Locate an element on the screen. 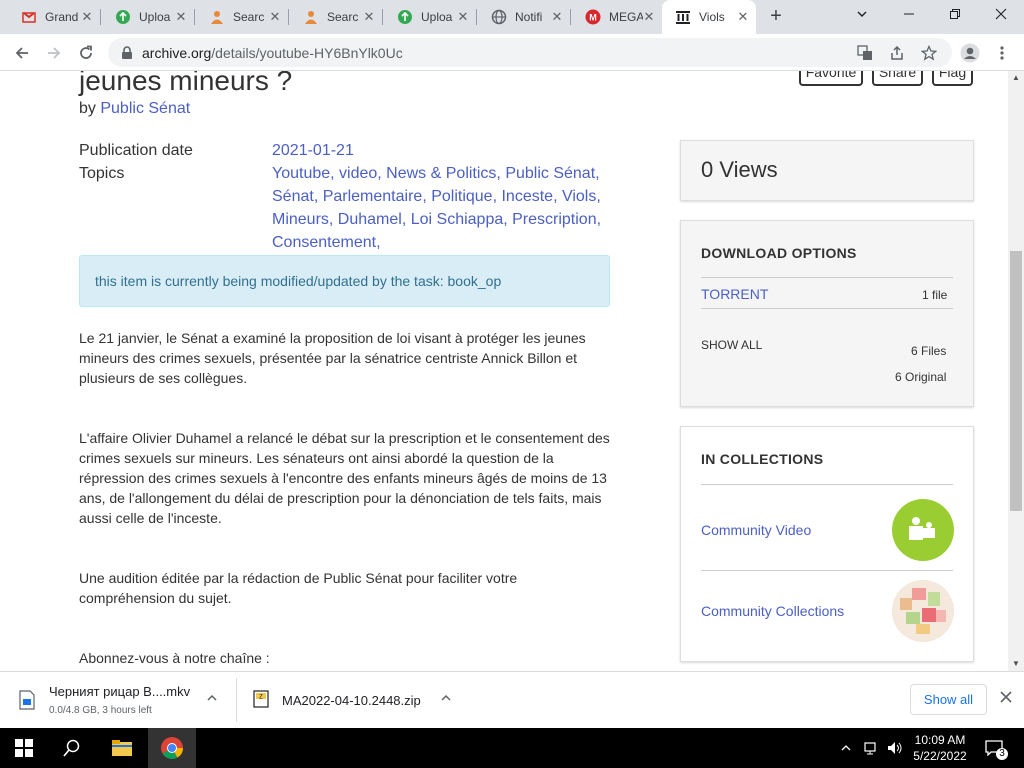 The width and height of the screenshot is (1024, 768). file-explorer-icon is located at coordinates (122, 748).